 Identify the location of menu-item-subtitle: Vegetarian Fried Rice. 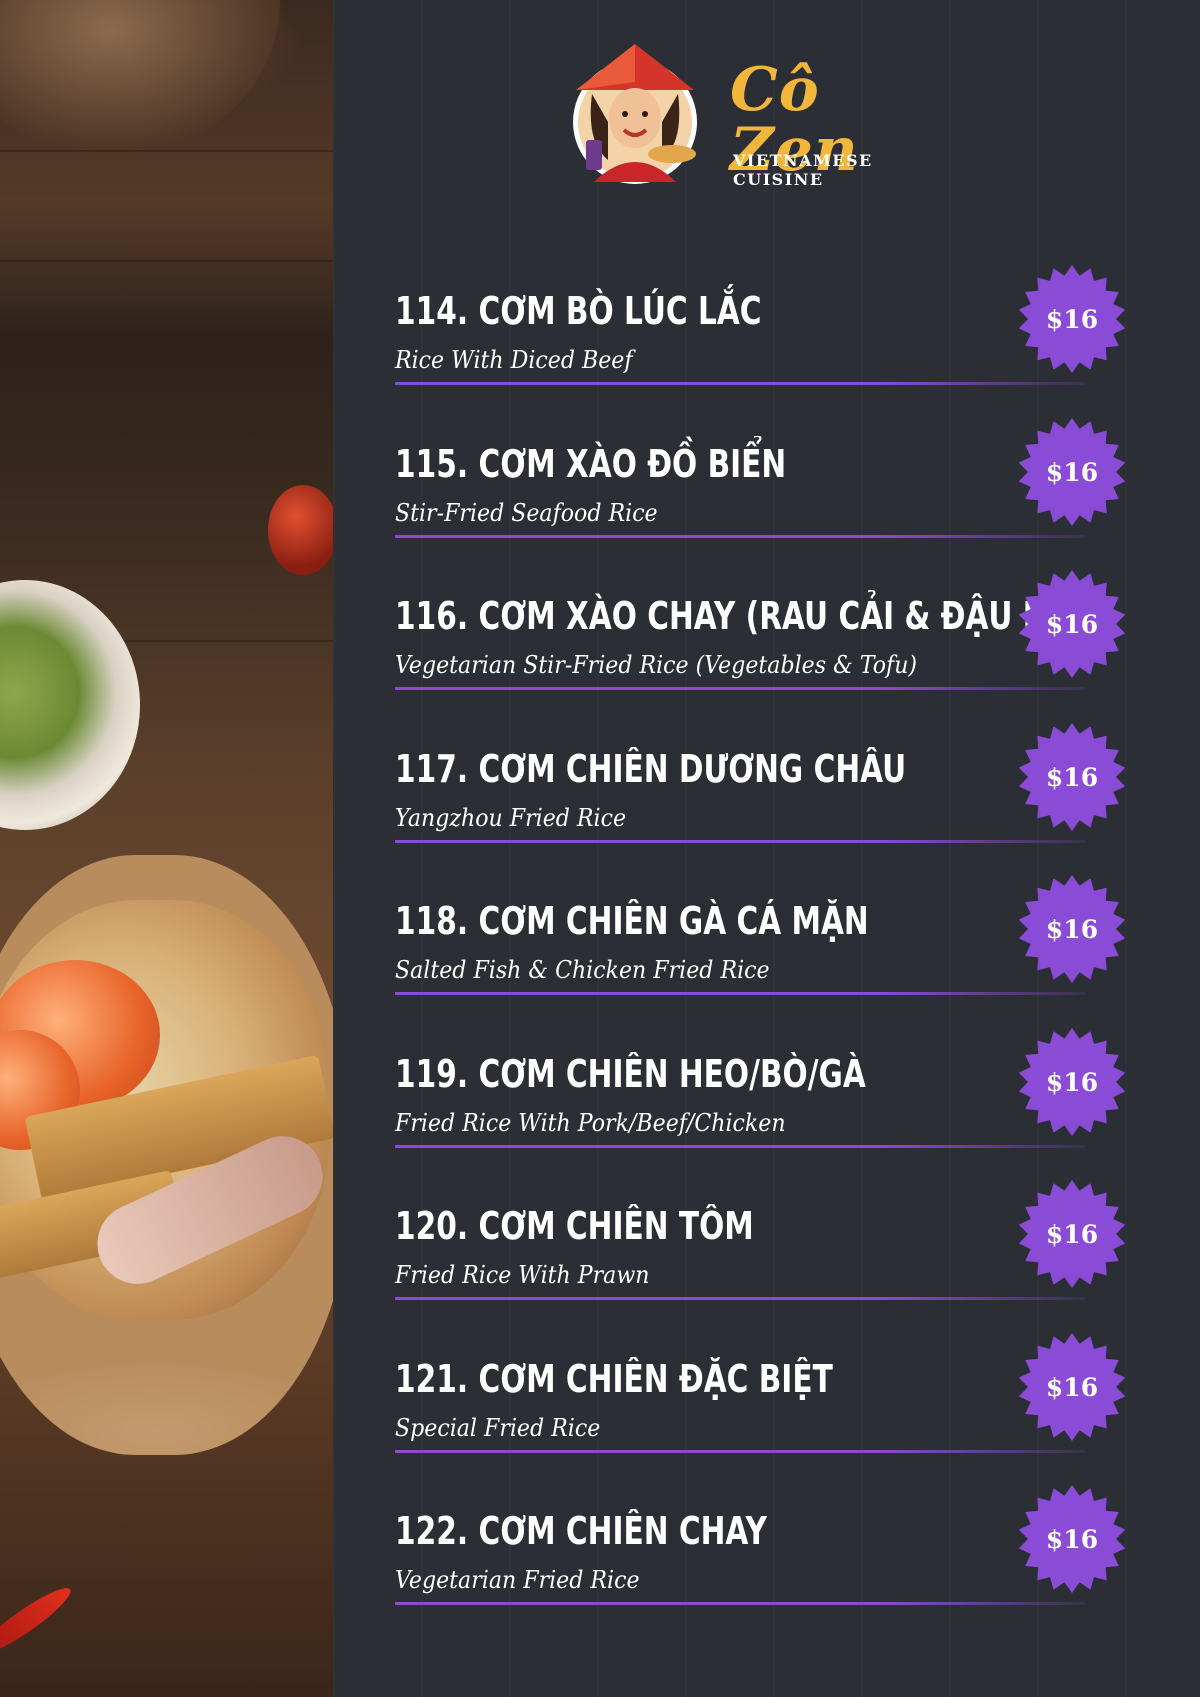
(517, 1580).